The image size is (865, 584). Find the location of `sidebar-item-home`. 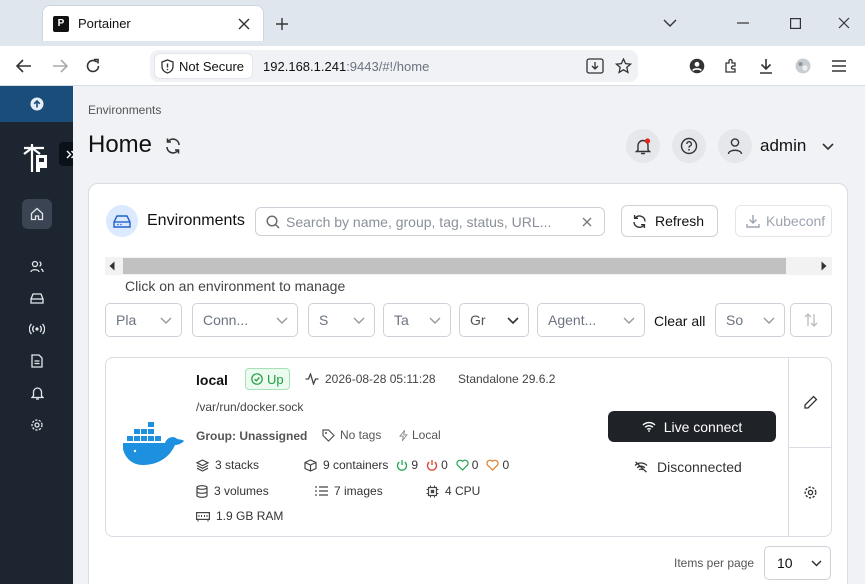

sidebar-item-home is located at coordinates (37, 214).